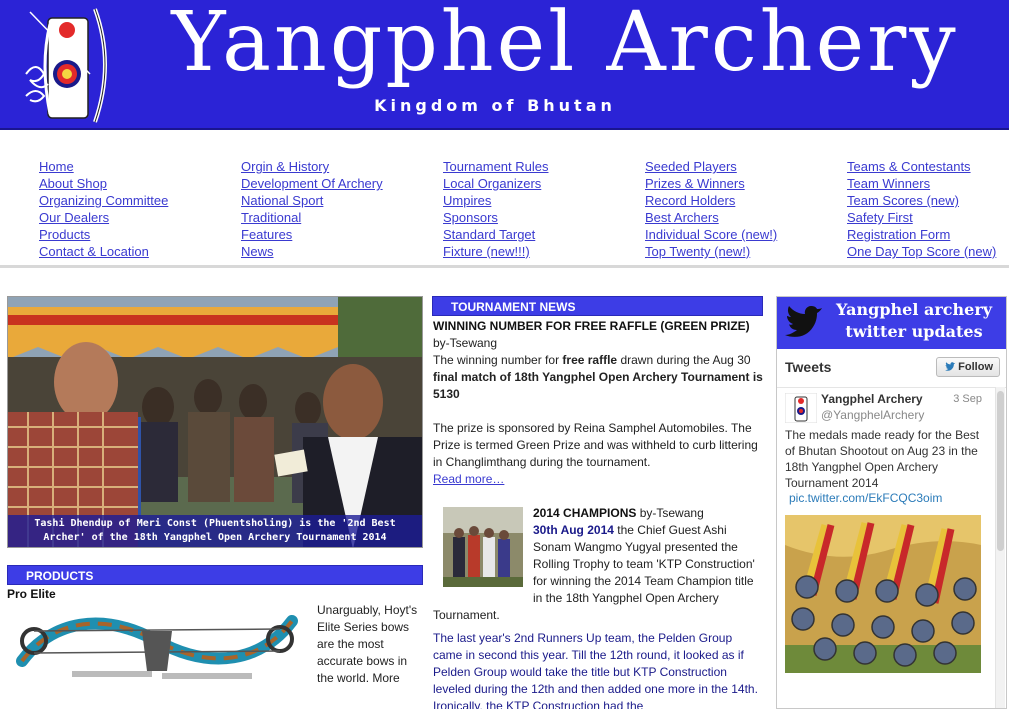 The width and height of the screenshot is (1009, 709). I want to click on tournament-news-heading: TOURNAMENT NEWS, so click(597, 306).